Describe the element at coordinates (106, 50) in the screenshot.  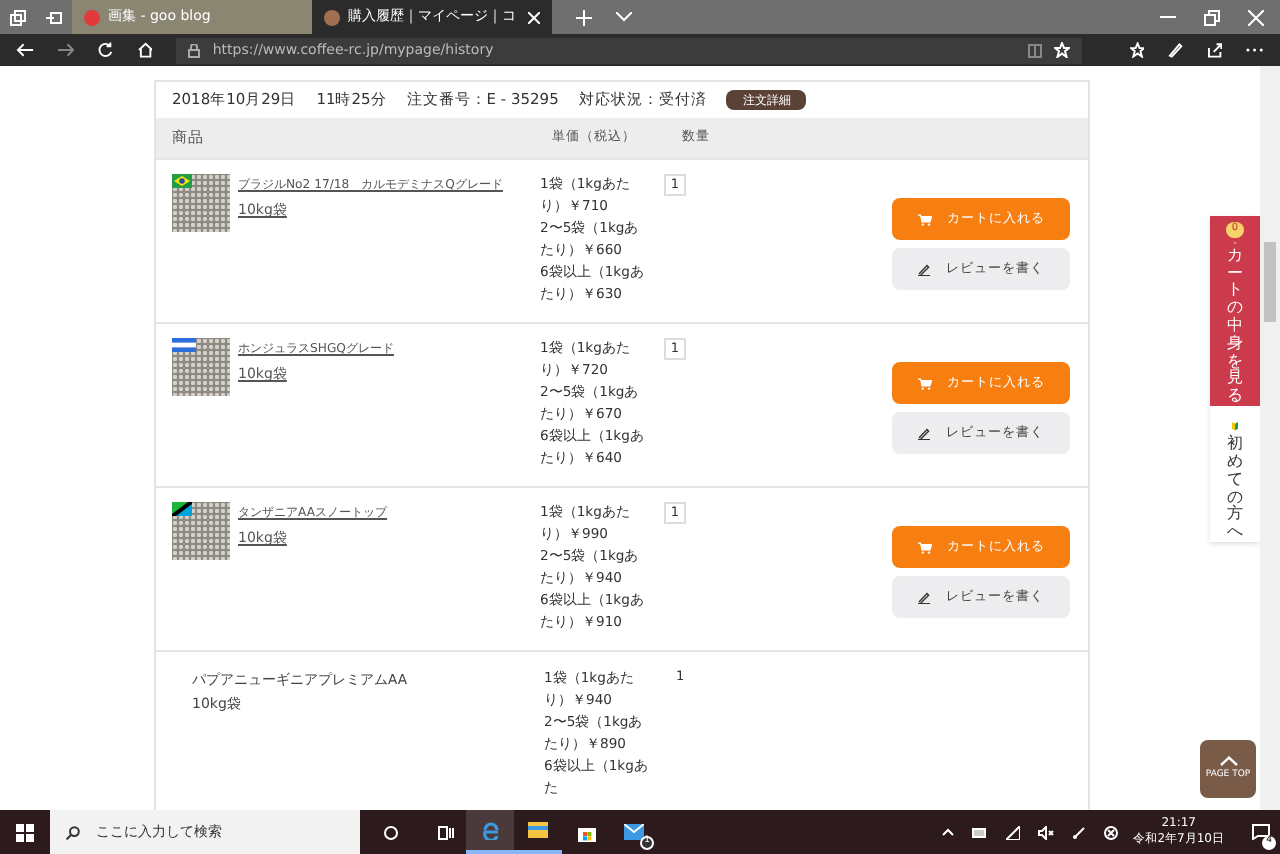
I see `refresh-icon` at that location.